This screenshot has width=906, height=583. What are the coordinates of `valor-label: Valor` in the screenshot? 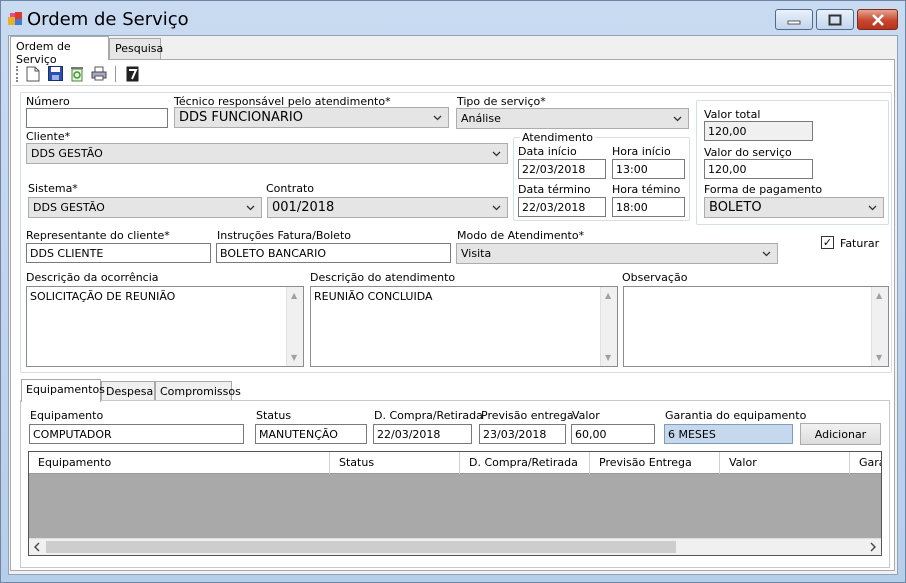 It's located at (586, 415).